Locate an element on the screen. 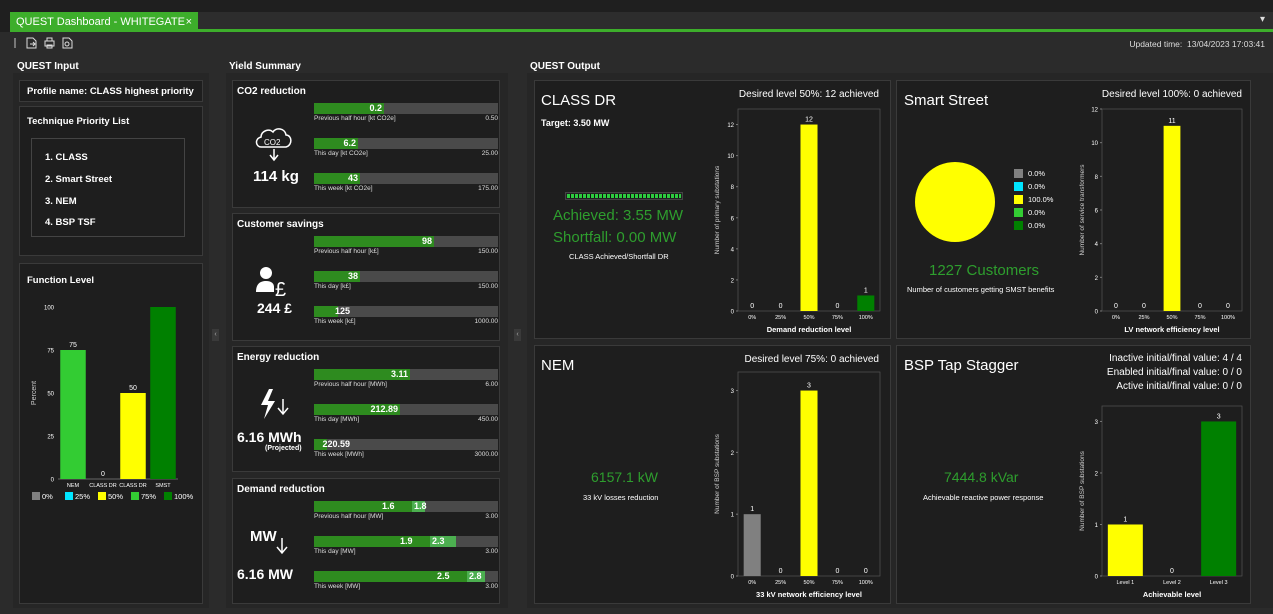 The width and height of the screenshot is (1273, 614). collapse-input-handle: ‹ is located at coordinates (215, 335).